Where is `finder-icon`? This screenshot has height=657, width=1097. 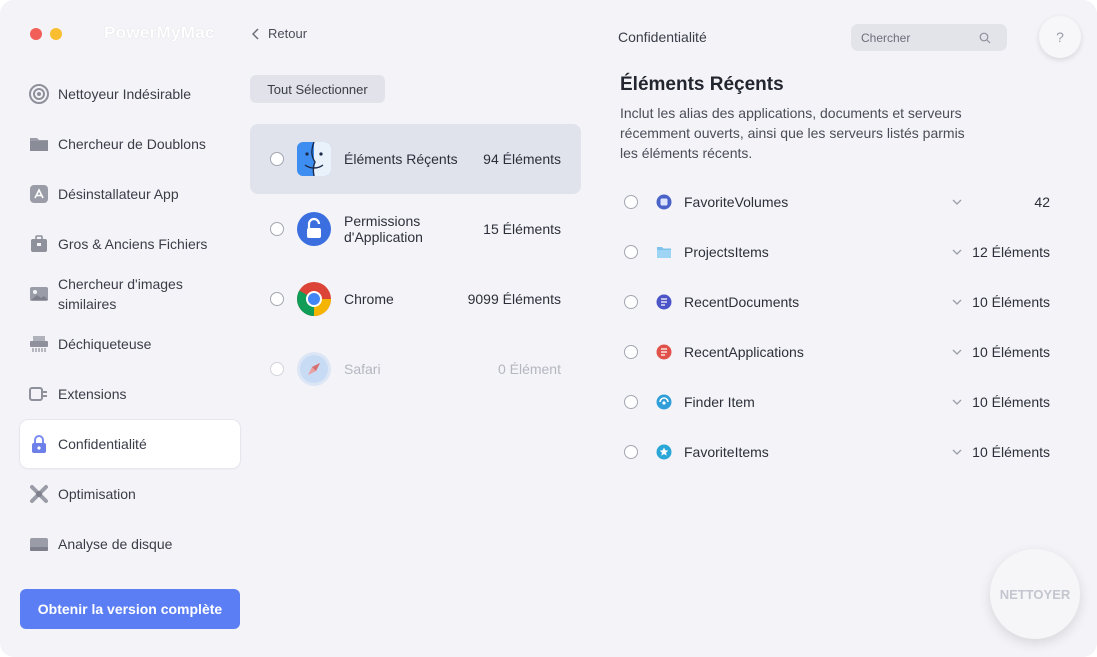 finder-icon is located at coordinates (314, 159).